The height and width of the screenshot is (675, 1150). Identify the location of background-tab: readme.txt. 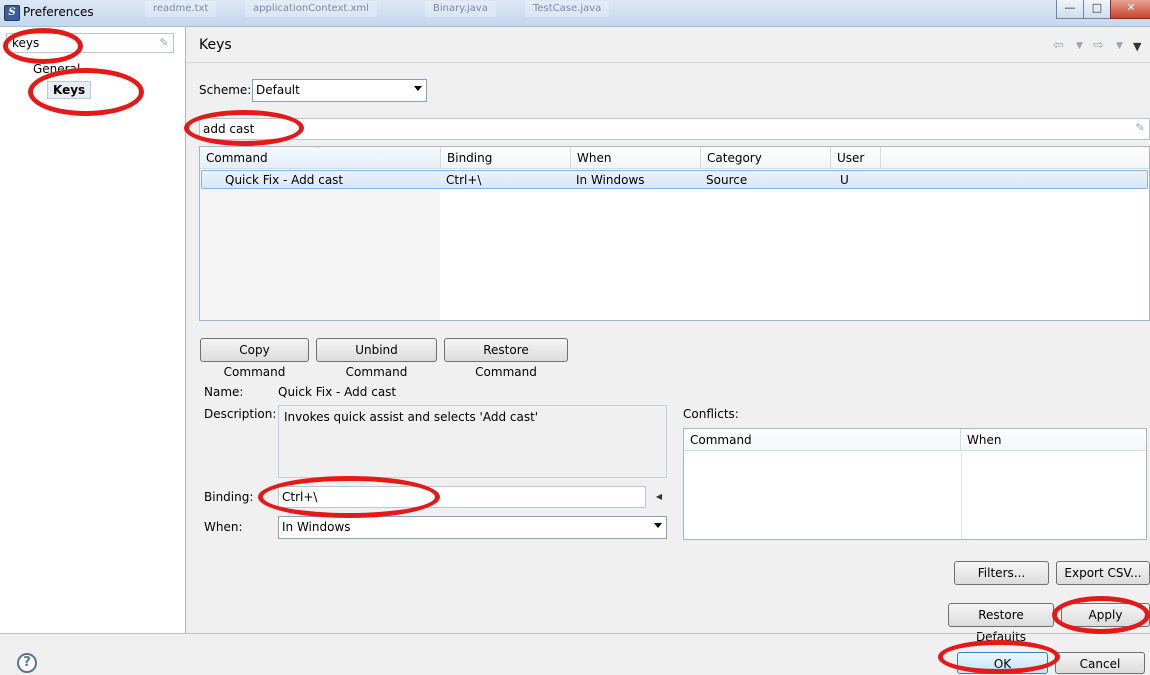
(181, 9).